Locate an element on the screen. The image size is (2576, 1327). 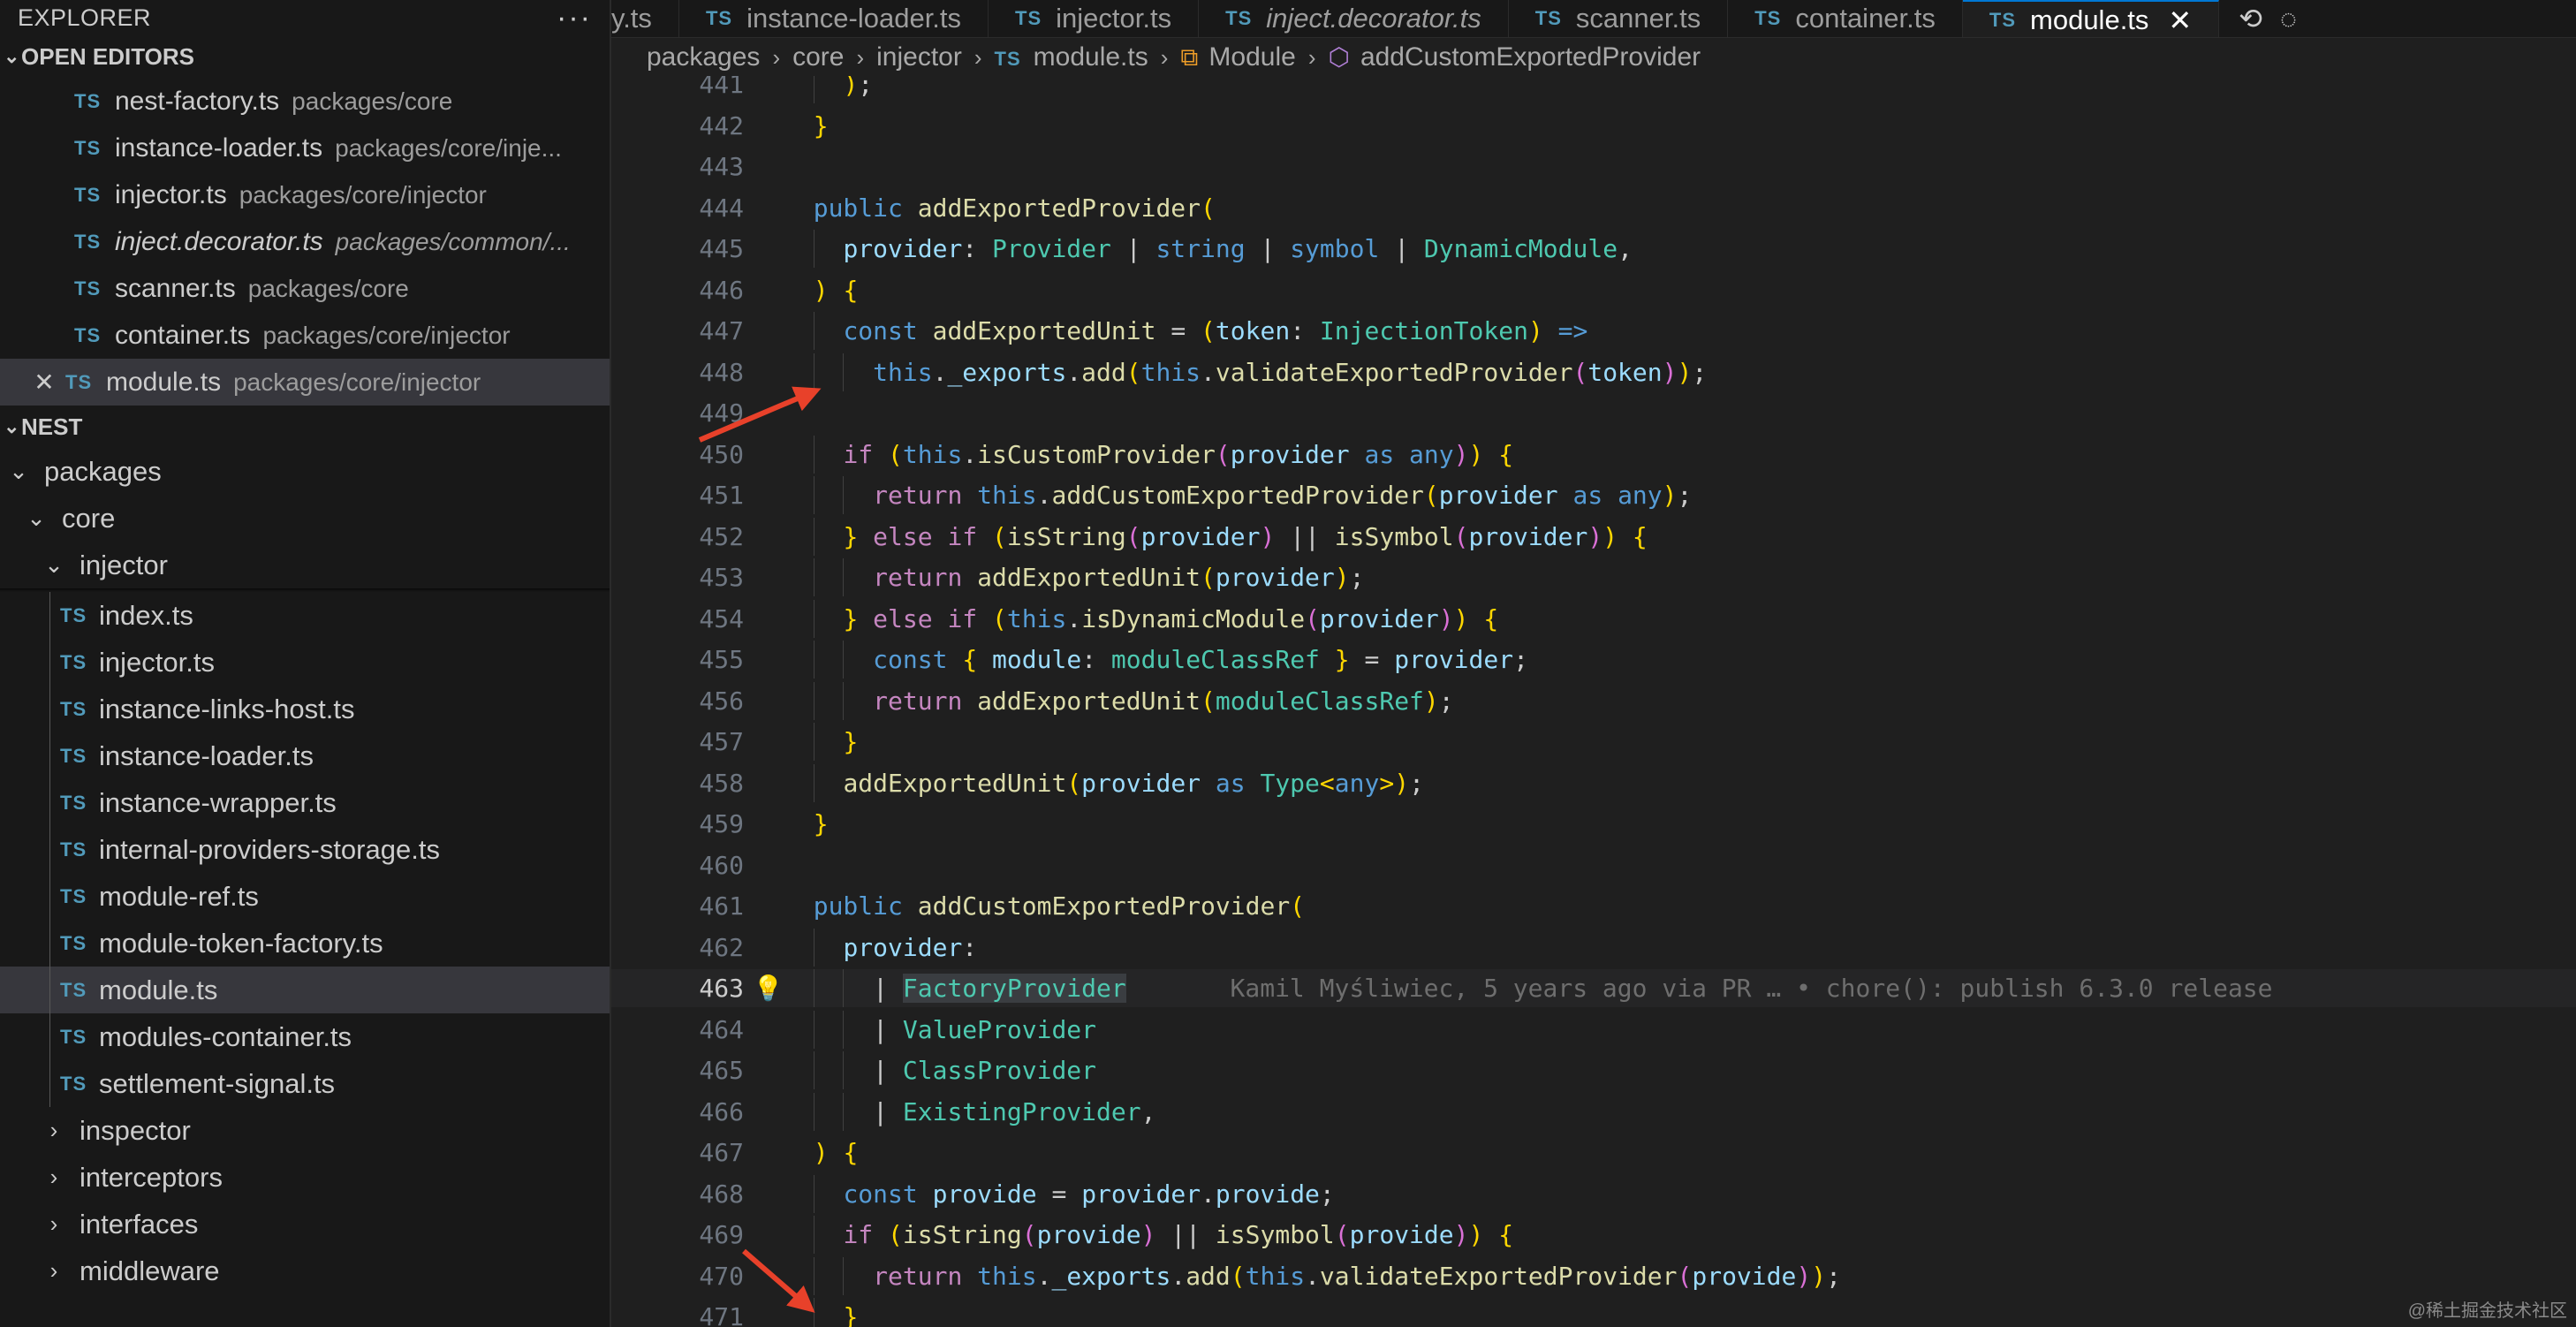
file-item: TS internal-providers-storage.ts is located at coordinates (305, 849).